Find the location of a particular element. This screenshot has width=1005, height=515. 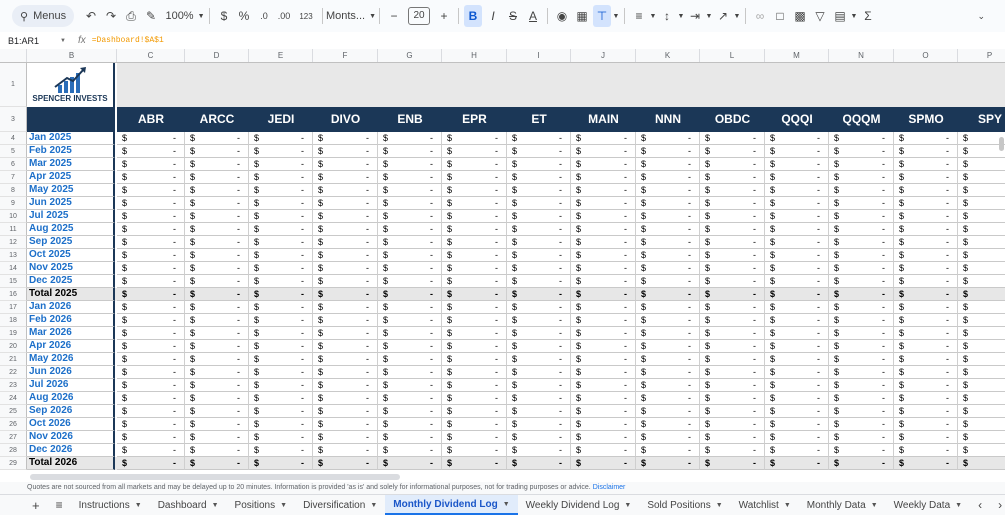

sheet-tab: Sold Positions ▼ is located at coordinates (684, 505).